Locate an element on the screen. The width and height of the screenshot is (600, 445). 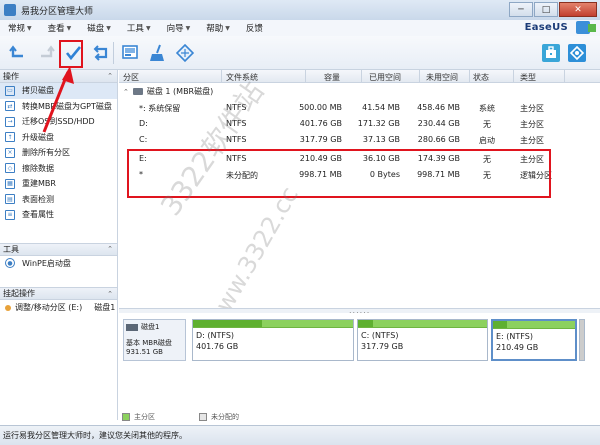
menu-feedback: 反馈 is located at coordinates (254, 28).